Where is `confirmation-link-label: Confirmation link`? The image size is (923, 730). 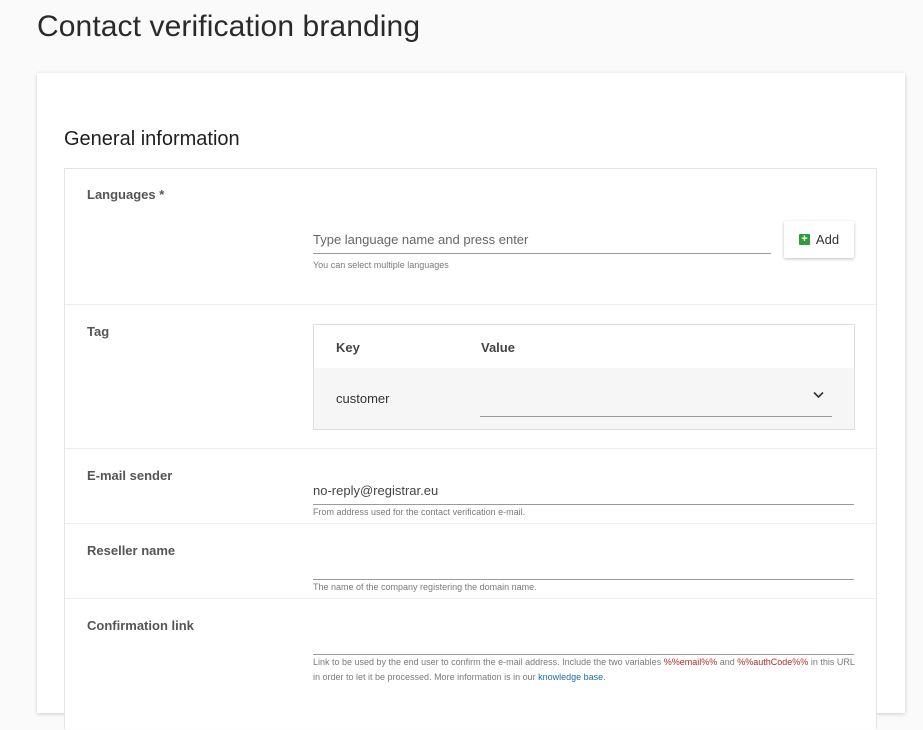 confirmation-link-label: Confirmation link is located at coordinates (140, 625).